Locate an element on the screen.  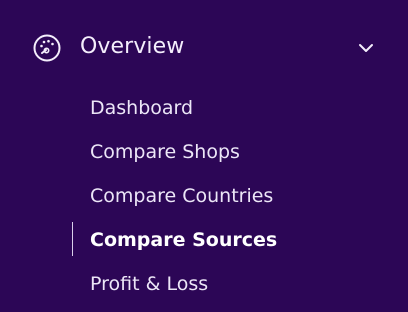
nav-item-label: Dashboard is located at coordinates (142, 108).